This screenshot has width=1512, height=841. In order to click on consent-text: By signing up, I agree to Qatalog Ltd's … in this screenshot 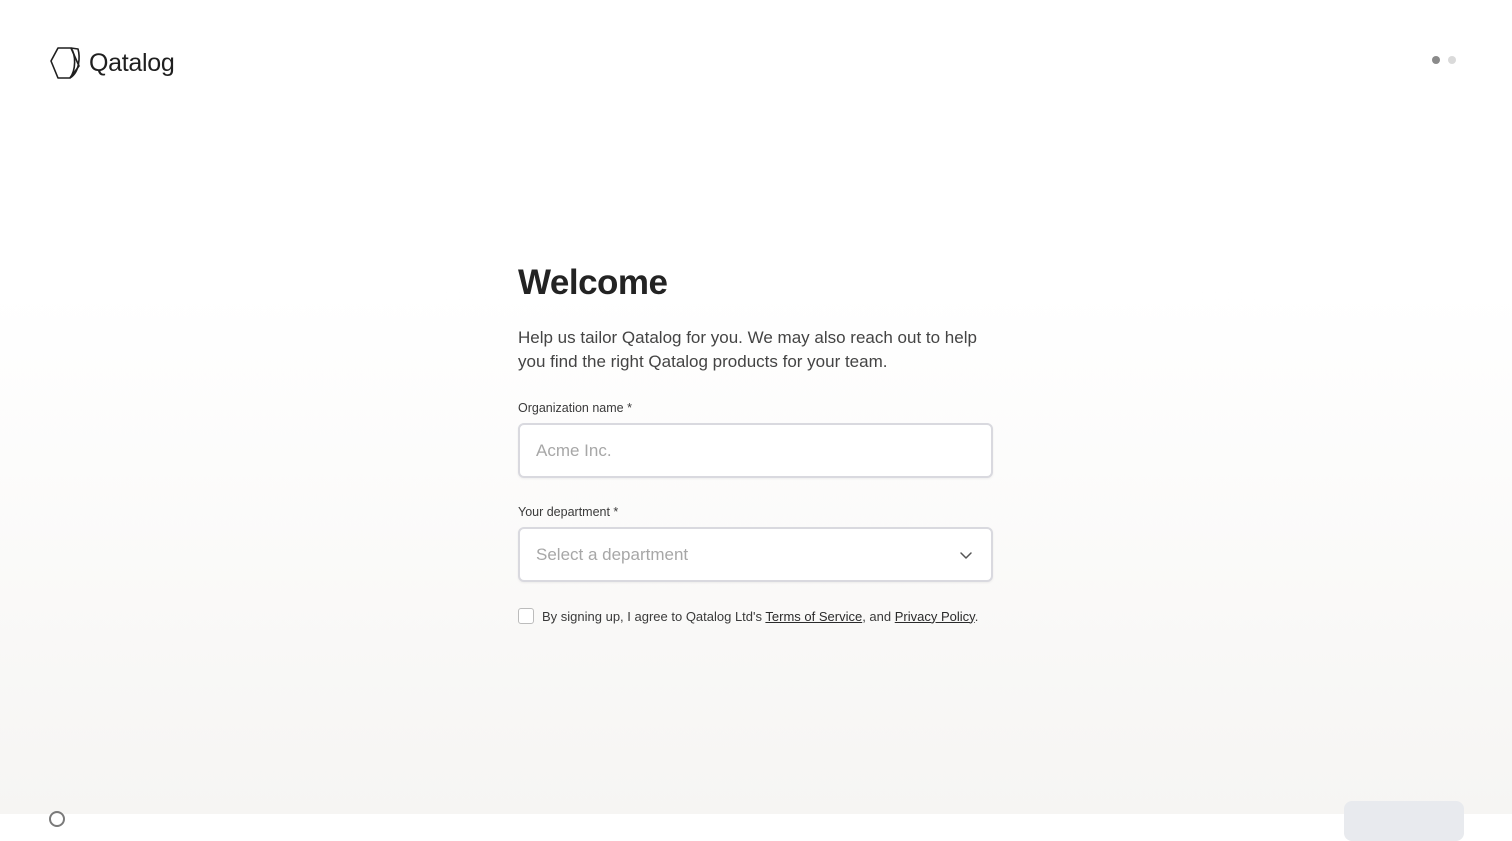, I will do `click(760, 616)`.